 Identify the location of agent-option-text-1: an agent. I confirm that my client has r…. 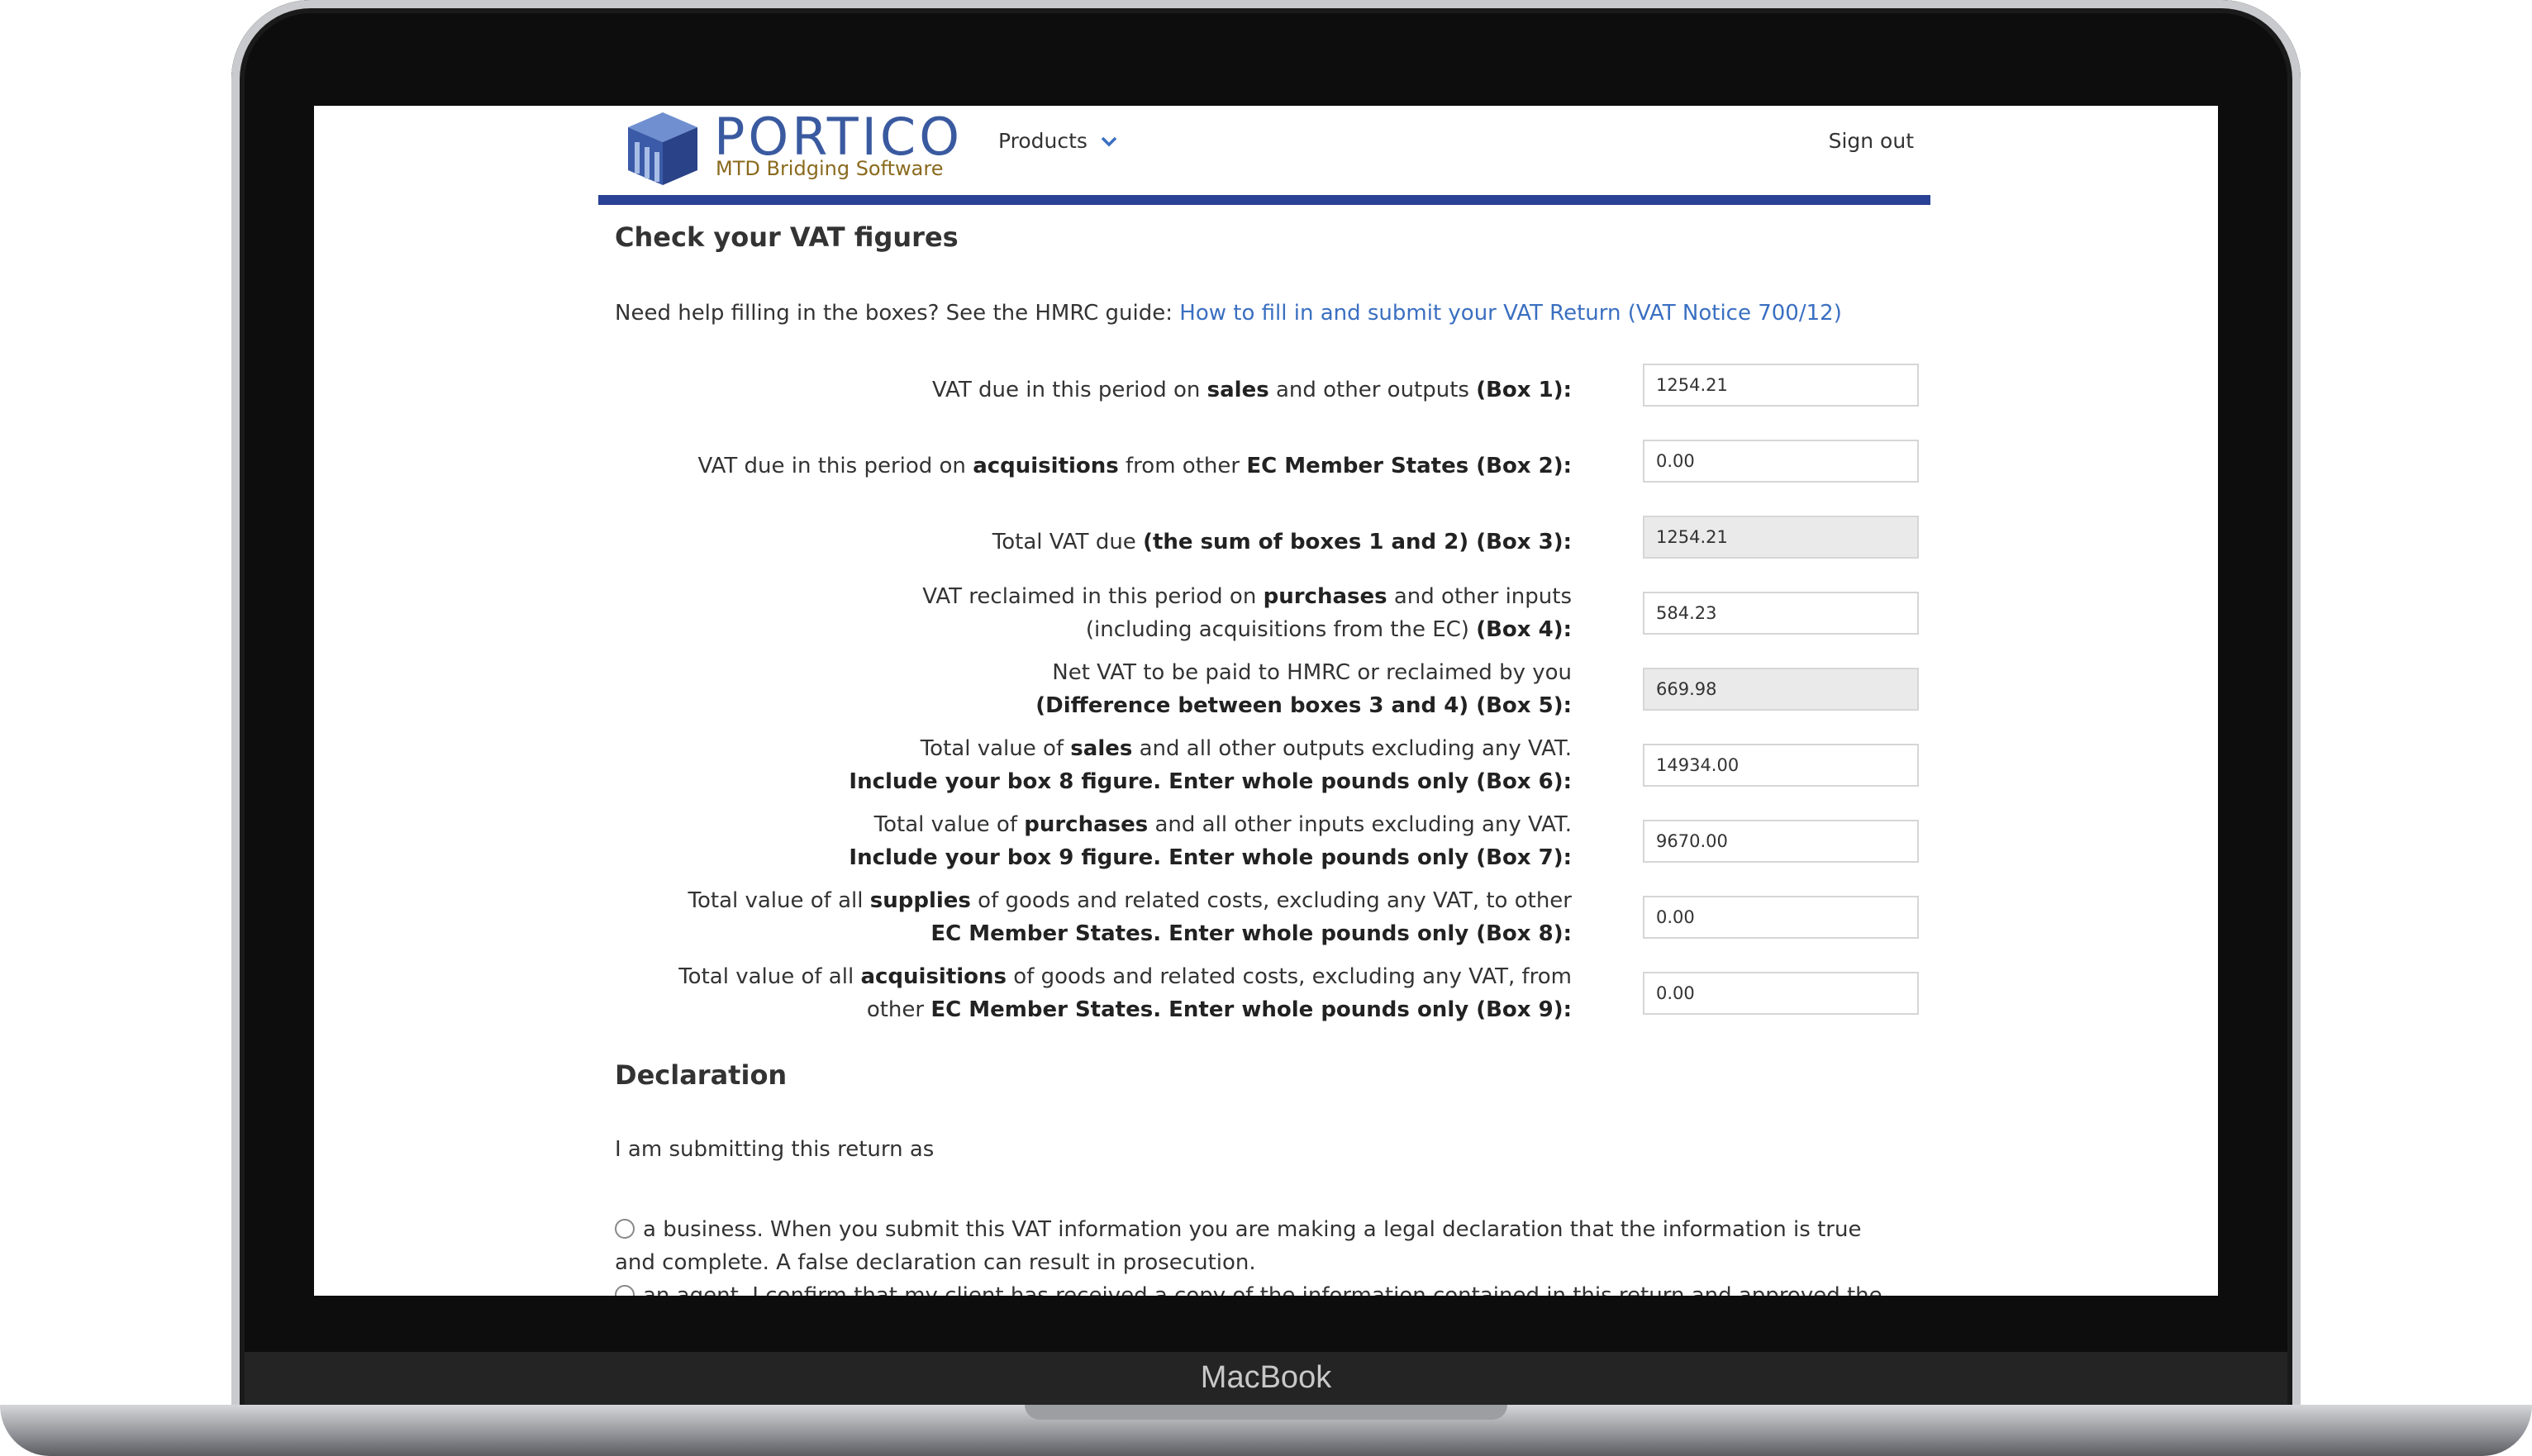
(1262, 1289).